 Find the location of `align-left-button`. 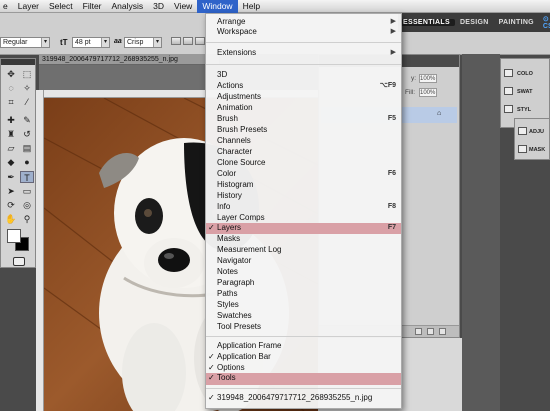

align-left-button is located at coordinates (176, 41).